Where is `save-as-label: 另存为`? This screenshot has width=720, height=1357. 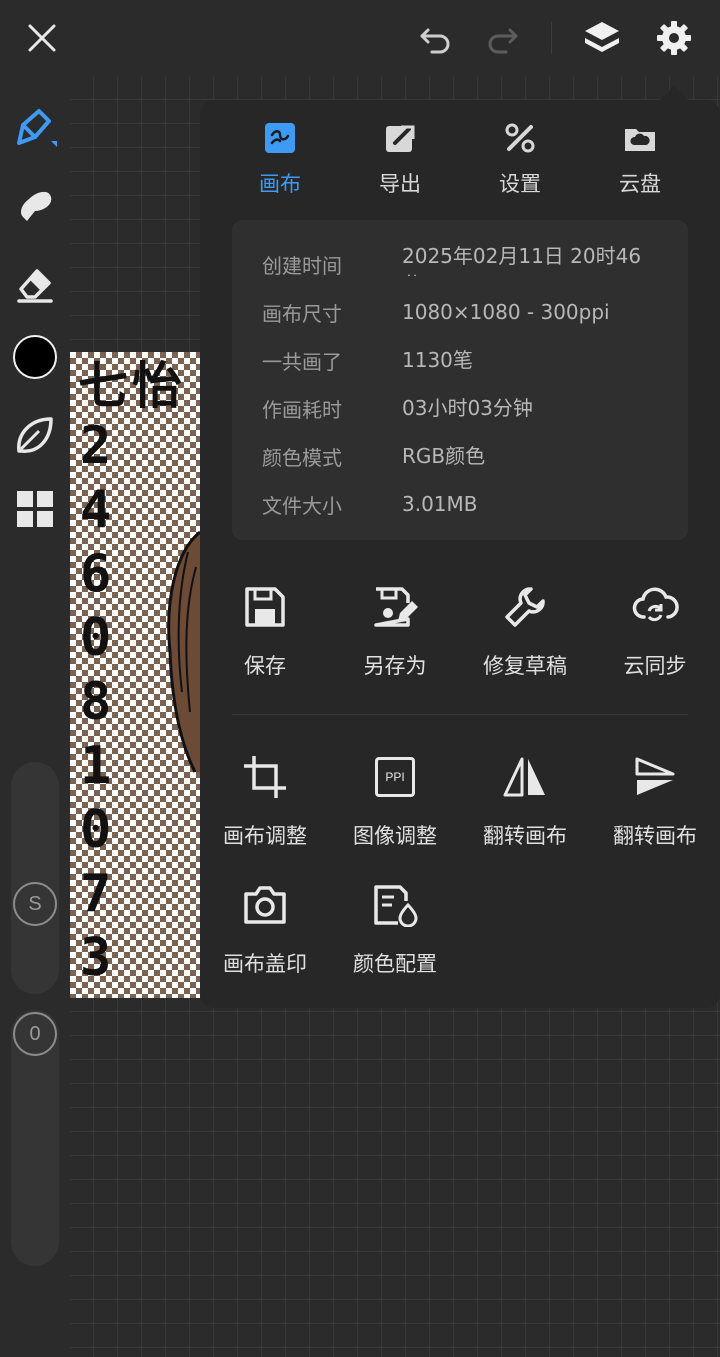 save-as-label: 另存为 is located at coordinates (395, 666).